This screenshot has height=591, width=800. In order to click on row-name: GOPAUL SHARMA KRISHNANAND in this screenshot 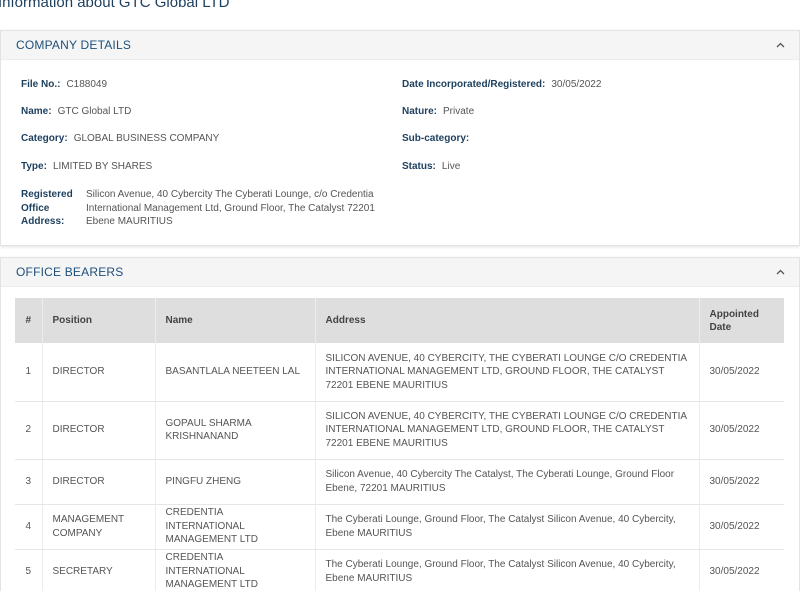, I will do `click(235, 430)`.